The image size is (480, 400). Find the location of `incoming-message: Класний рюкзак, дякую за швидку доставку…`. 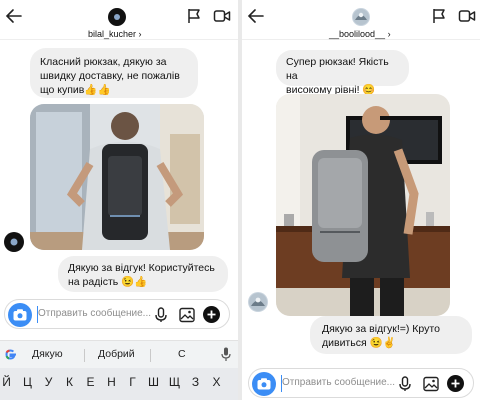

incoming-message: Класний рюкзак, дякую за швидку доставку… is located at coordinates (114, 73).